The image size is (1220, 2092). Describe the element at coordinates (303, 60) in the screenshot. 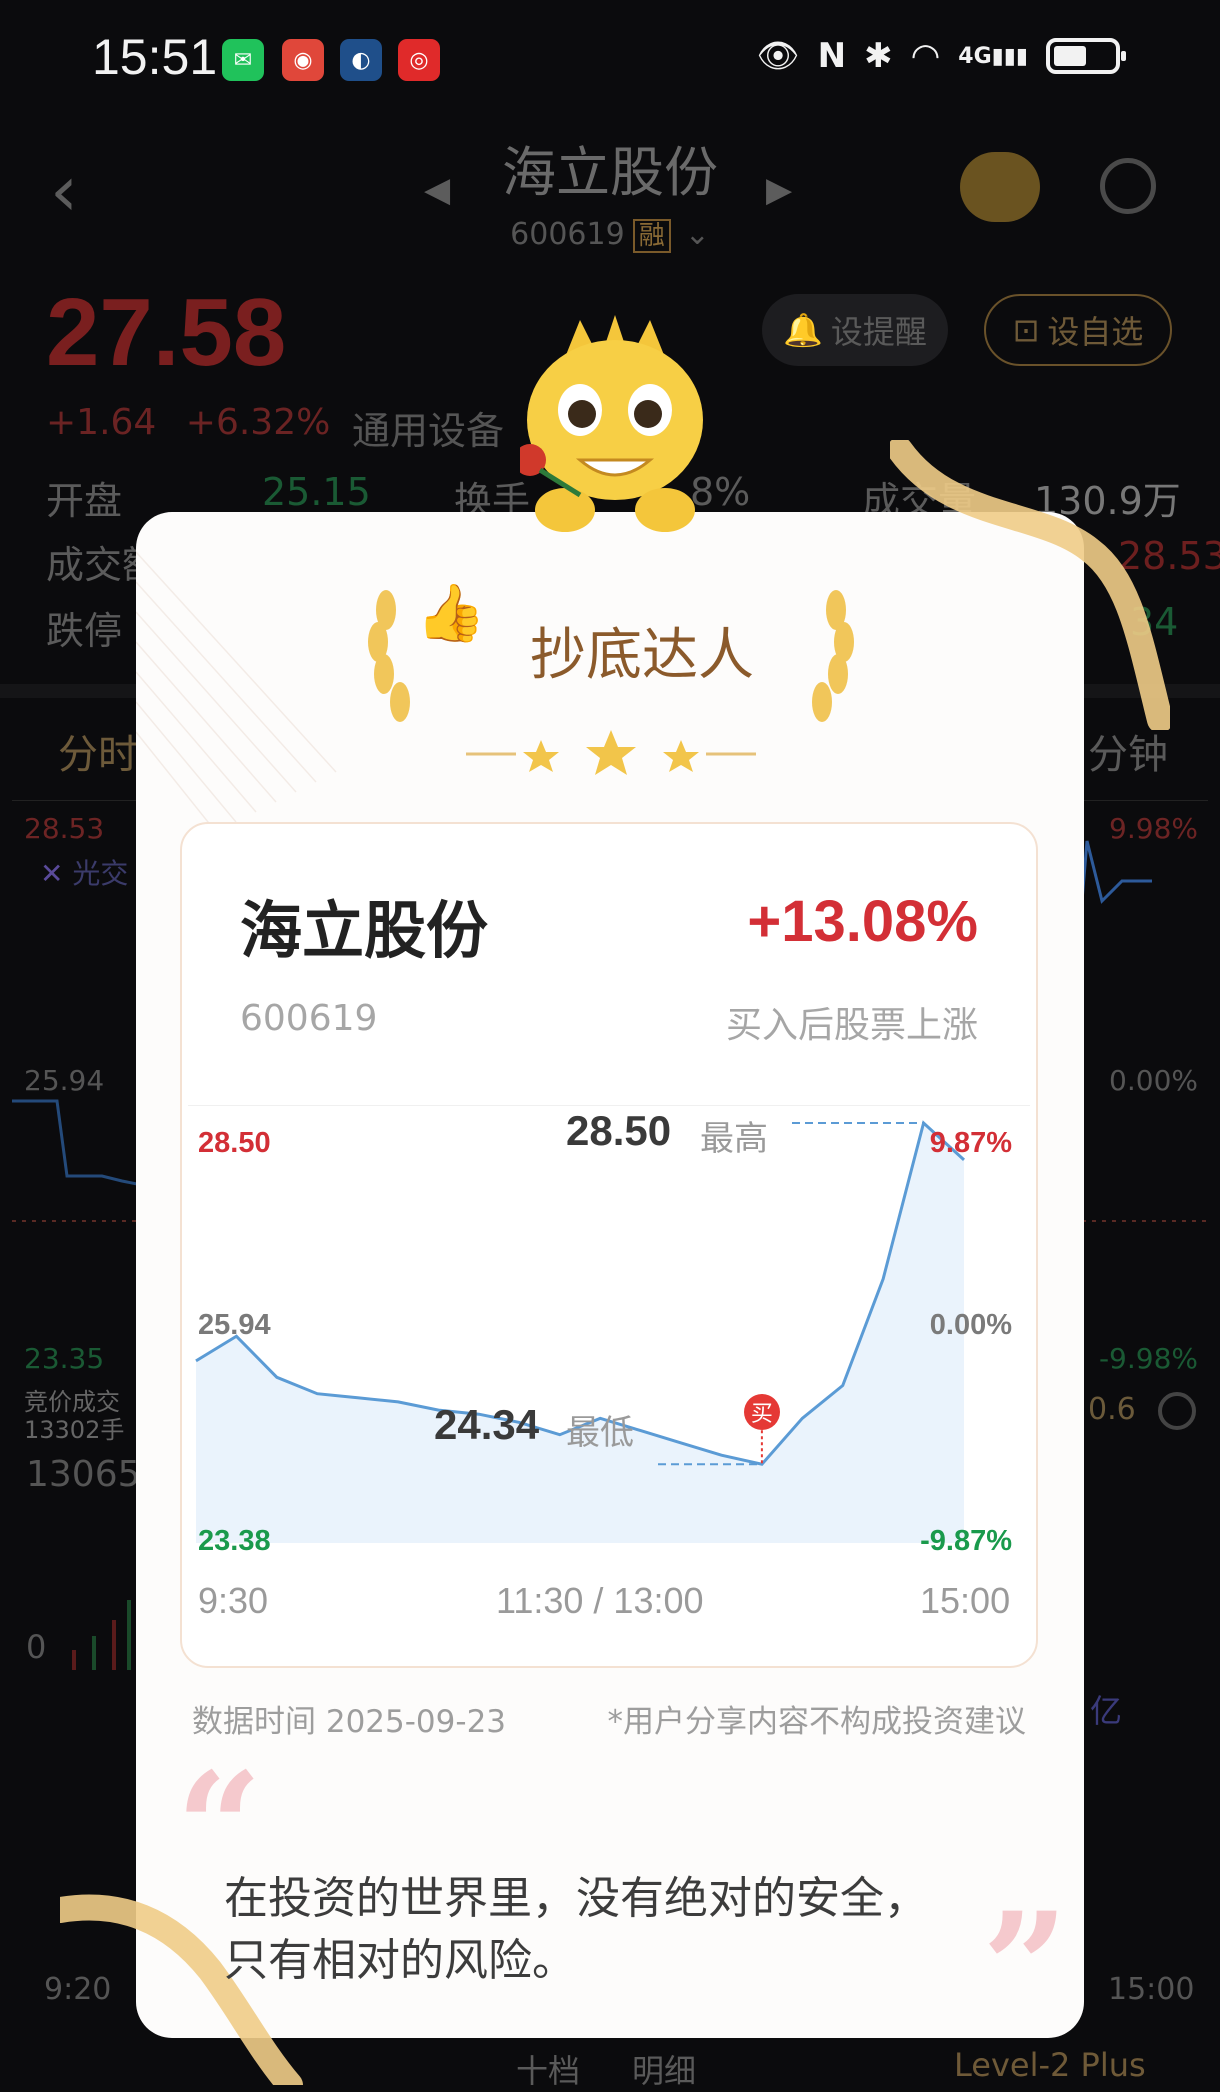

I see `app-icon: ◉` at that location.